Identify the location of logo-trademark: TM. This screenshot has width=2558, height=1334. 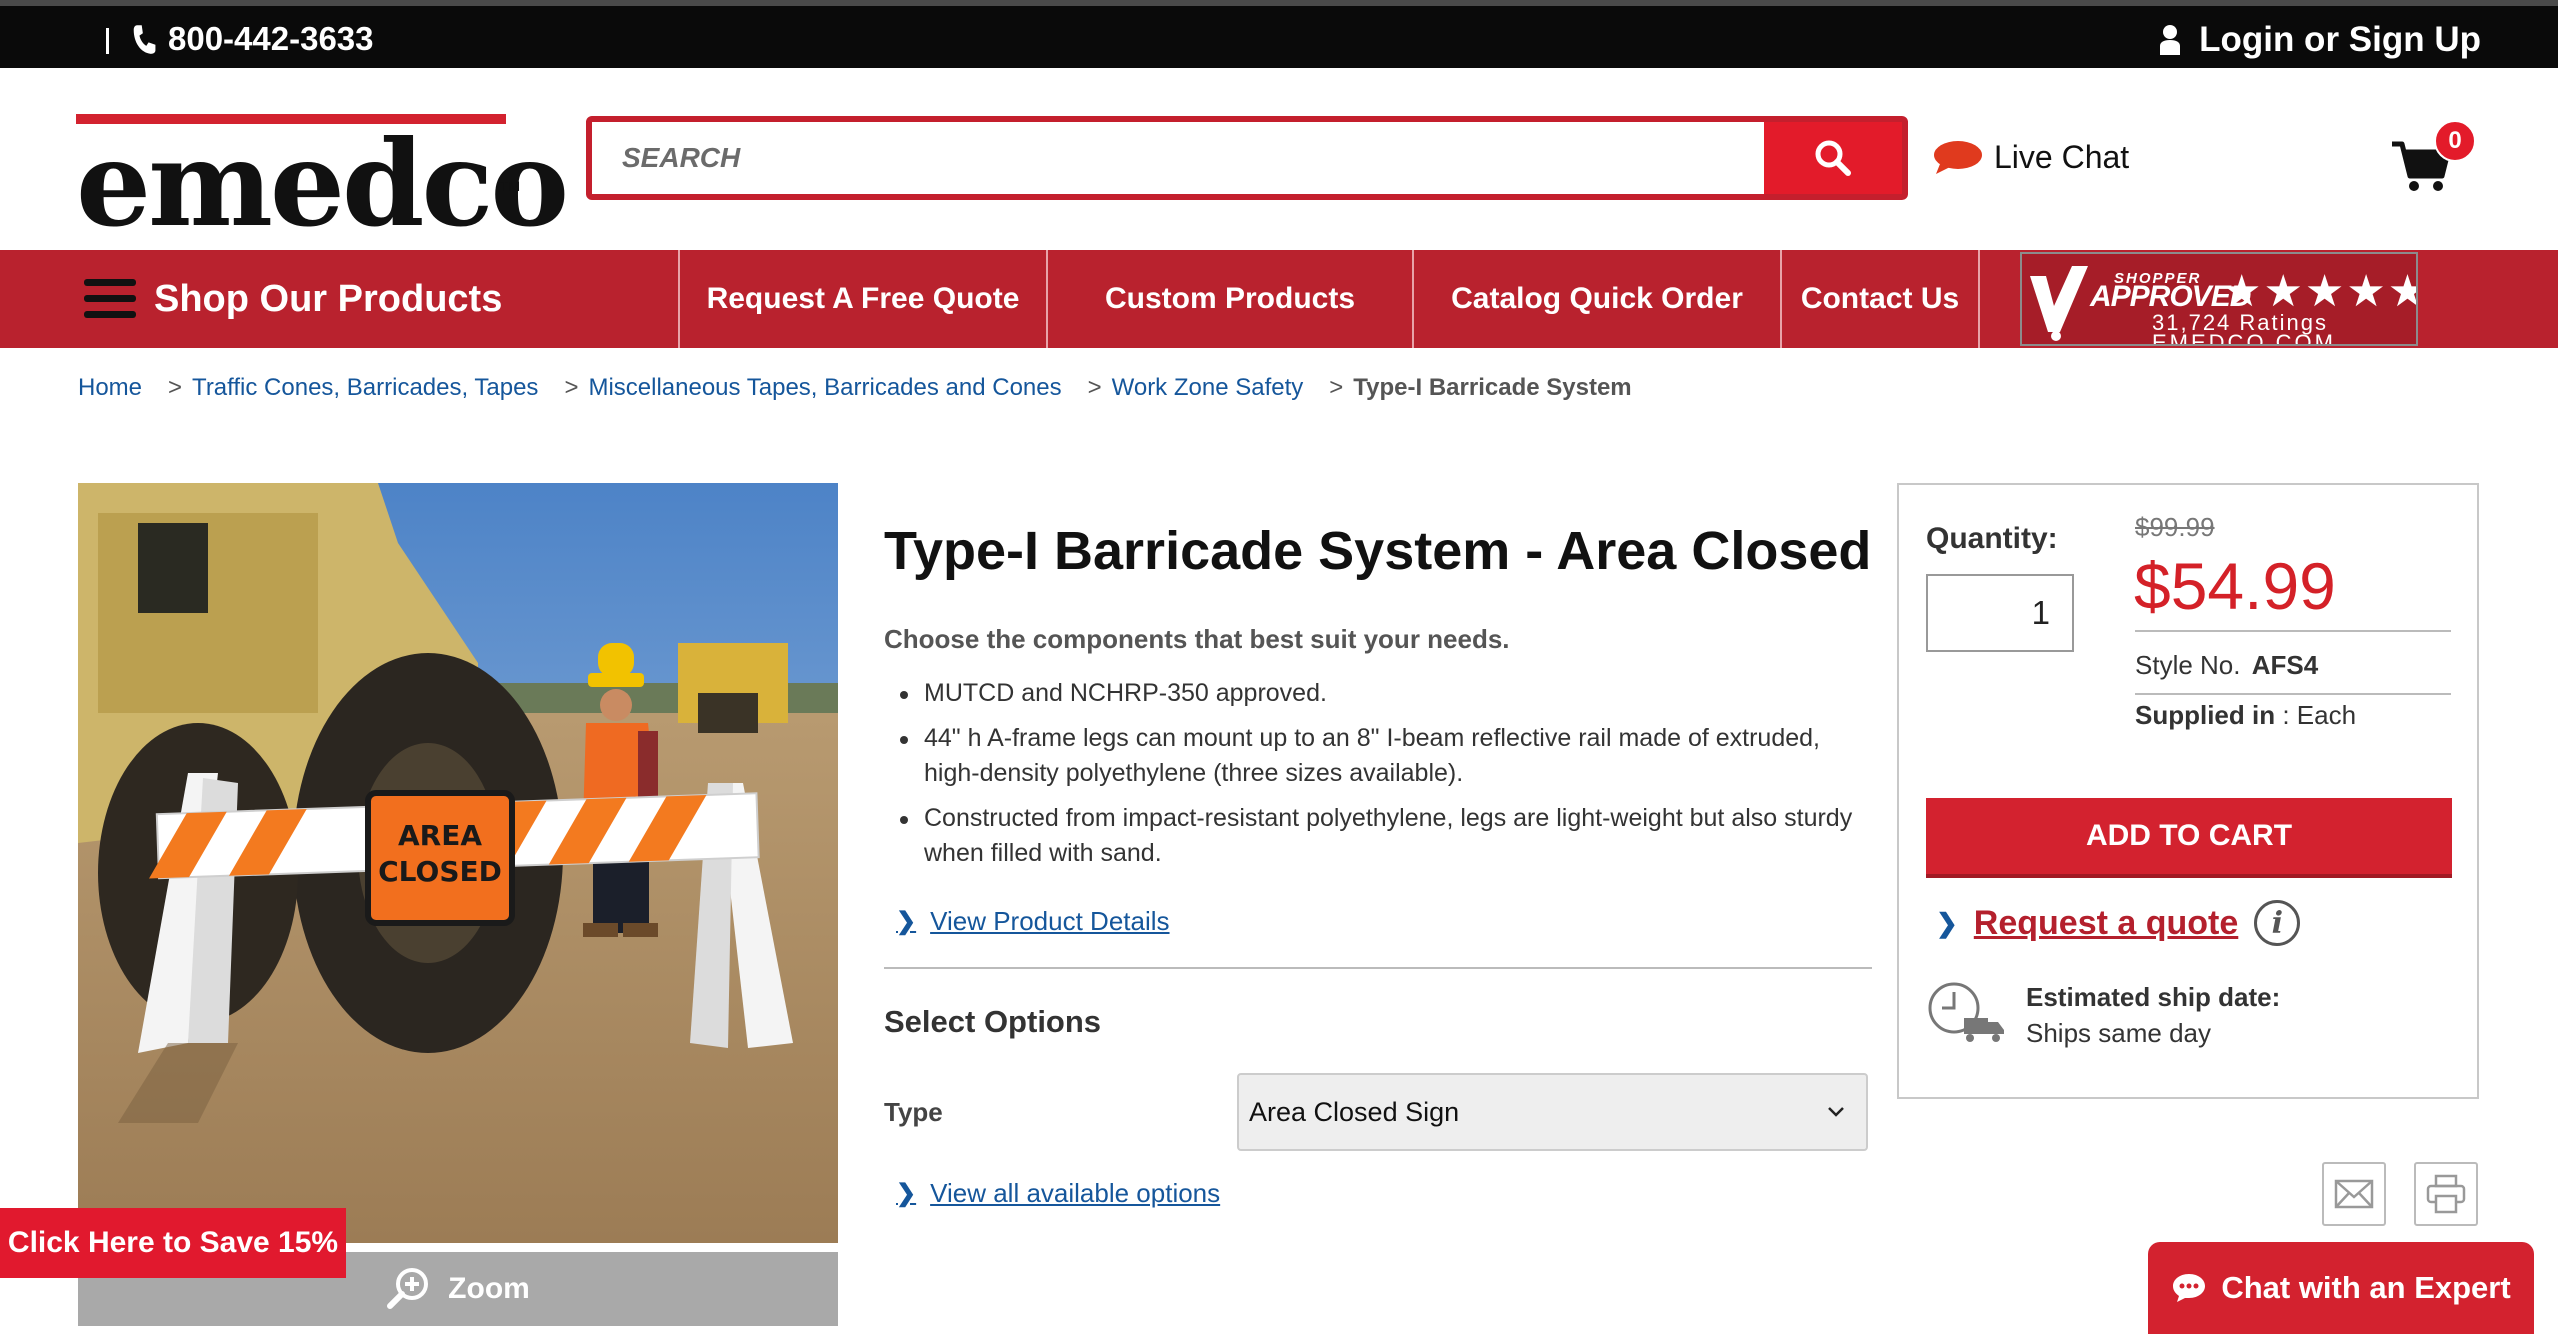
(510, 186).